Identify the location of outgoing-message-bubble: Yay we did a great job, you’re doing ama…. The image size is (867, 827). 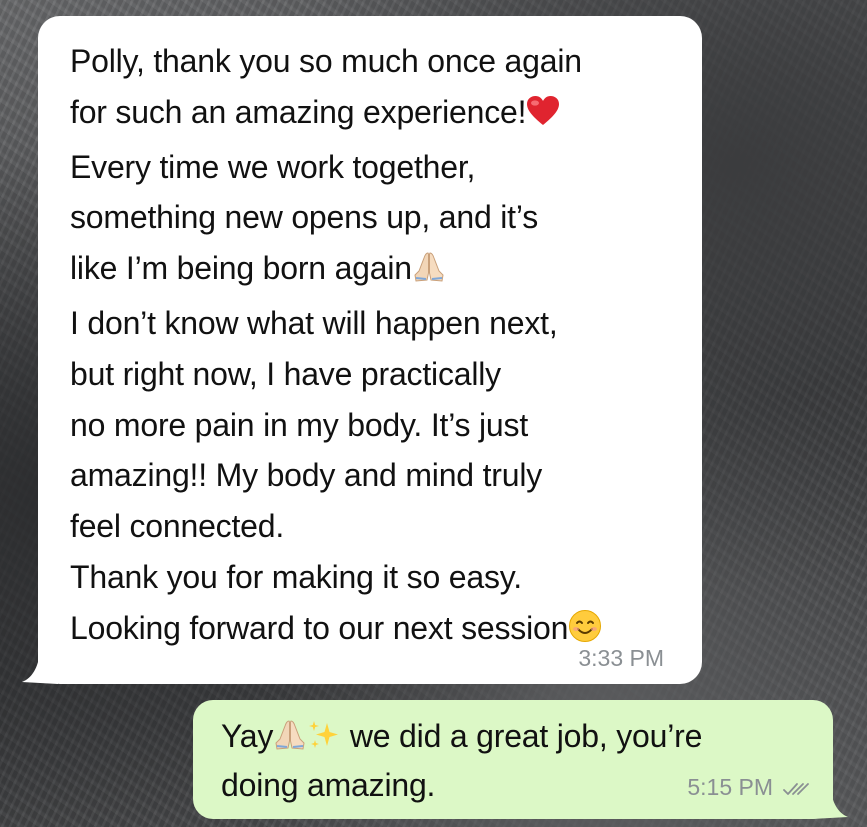
(513, 759).